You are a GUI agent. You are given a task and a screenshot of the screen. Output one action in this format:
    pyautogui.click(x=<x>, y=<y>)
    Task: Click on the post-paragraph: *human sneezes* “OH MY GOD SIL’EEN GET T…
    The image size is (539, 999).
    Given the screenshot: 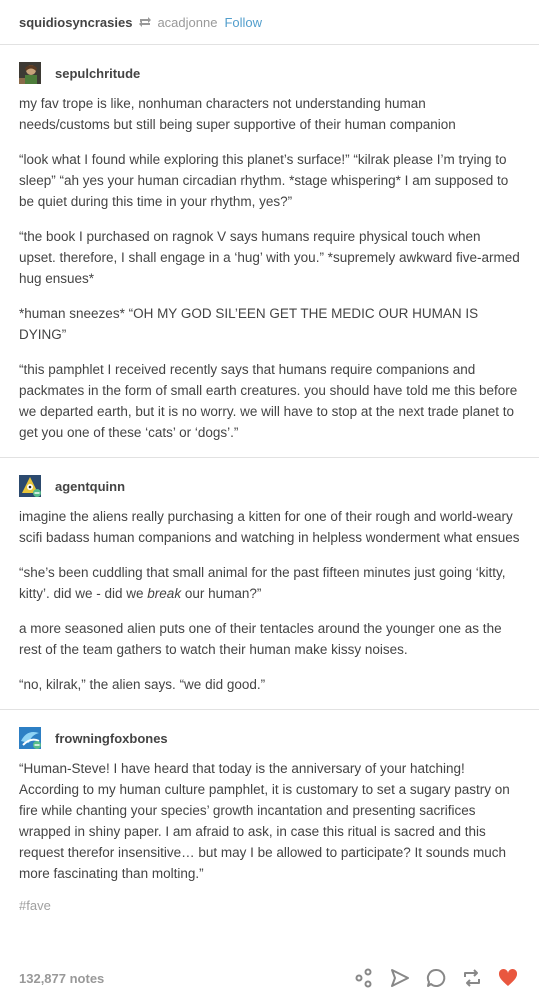 What is the action you would take?
    pyautogui.click(x=249, y=324)
    